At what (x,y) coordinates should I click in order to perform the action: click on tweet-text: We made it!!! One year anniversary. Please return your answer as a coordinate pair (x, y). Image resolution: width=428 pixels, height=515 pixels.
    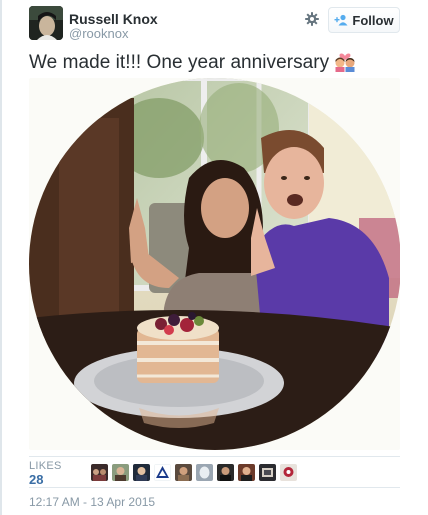
    Looking at the image, I should click on (193, 62).